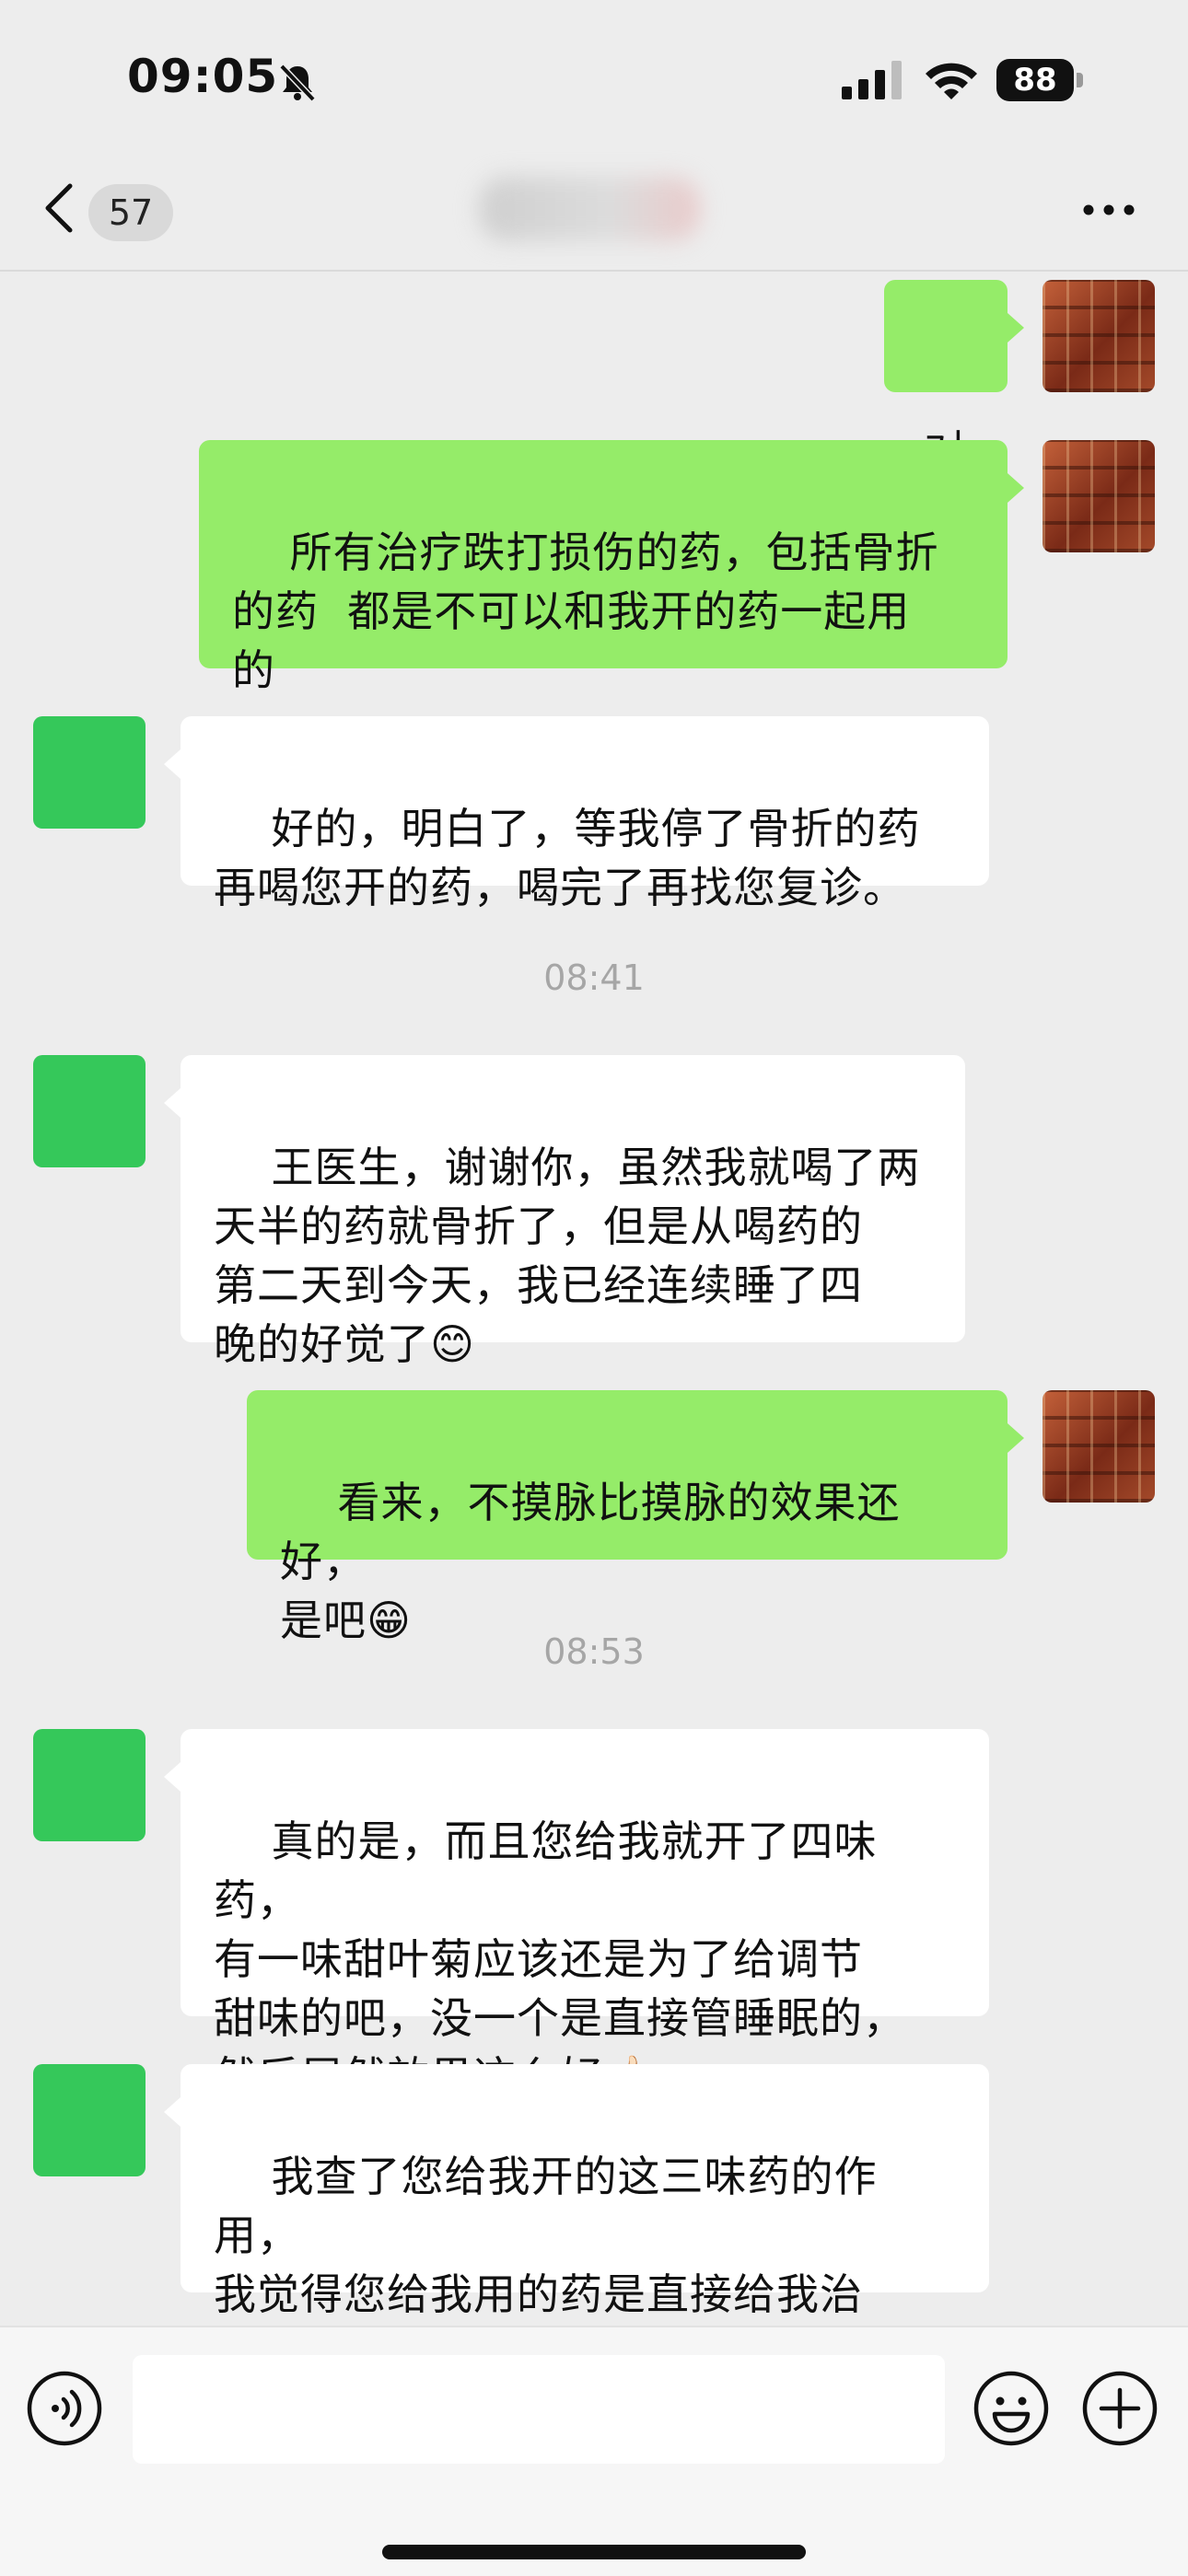 This screenshot has width=1188, height=2576. I want to click on input-bar, so click(594, 2451).